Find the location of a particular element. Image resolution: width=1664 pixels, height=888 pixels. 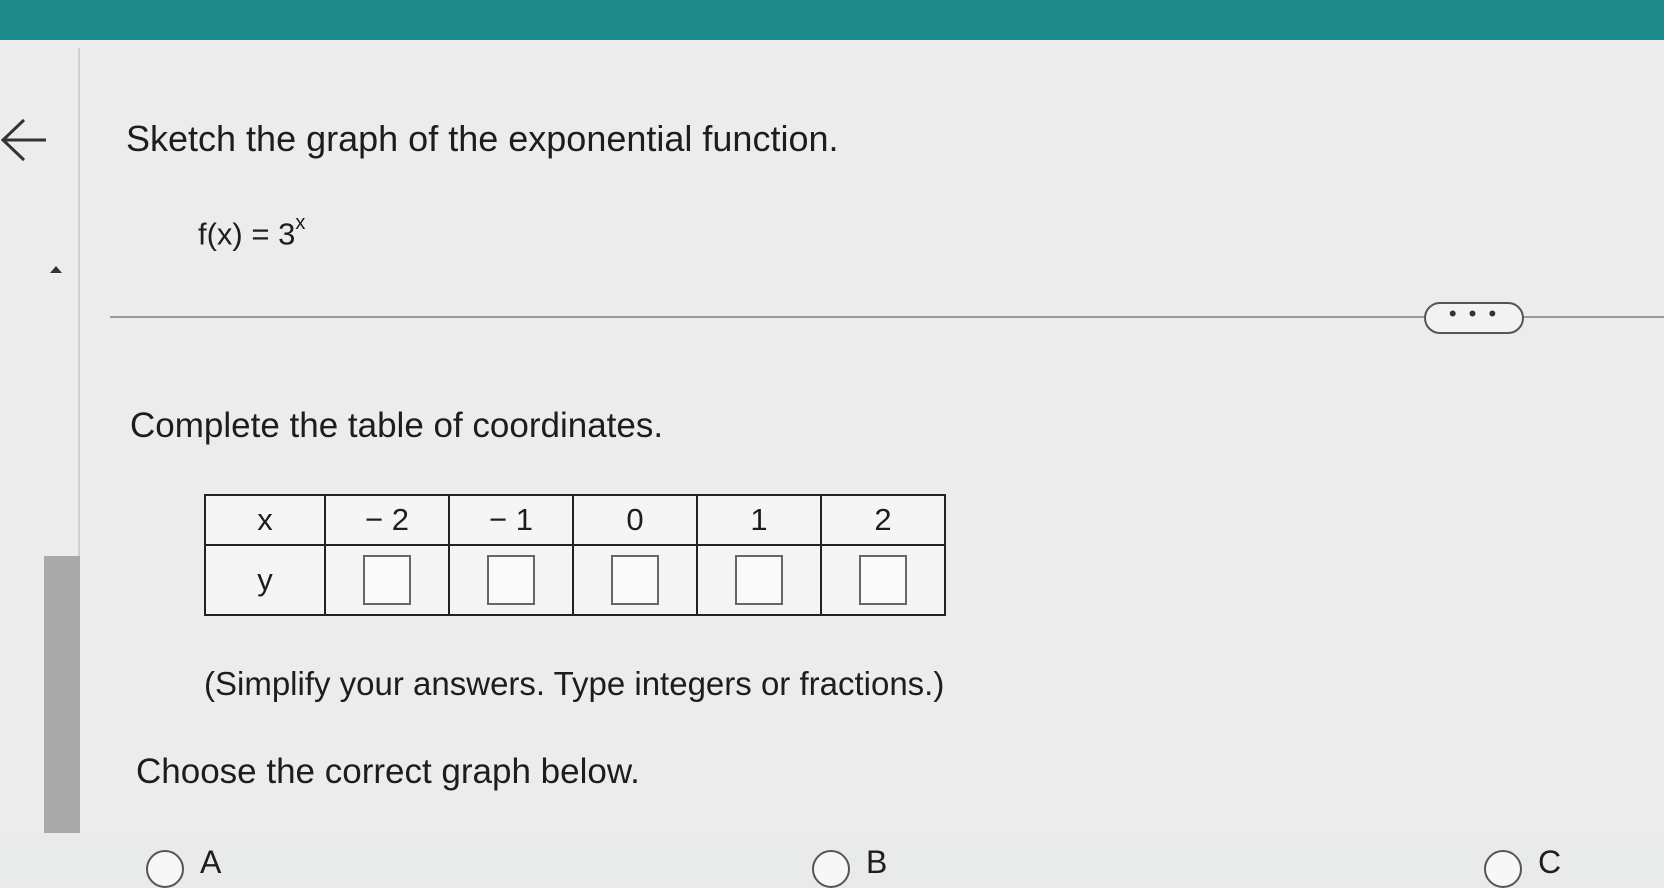

table-instruction: Complete the table of coordinates. is located at coordinates (397, 425).